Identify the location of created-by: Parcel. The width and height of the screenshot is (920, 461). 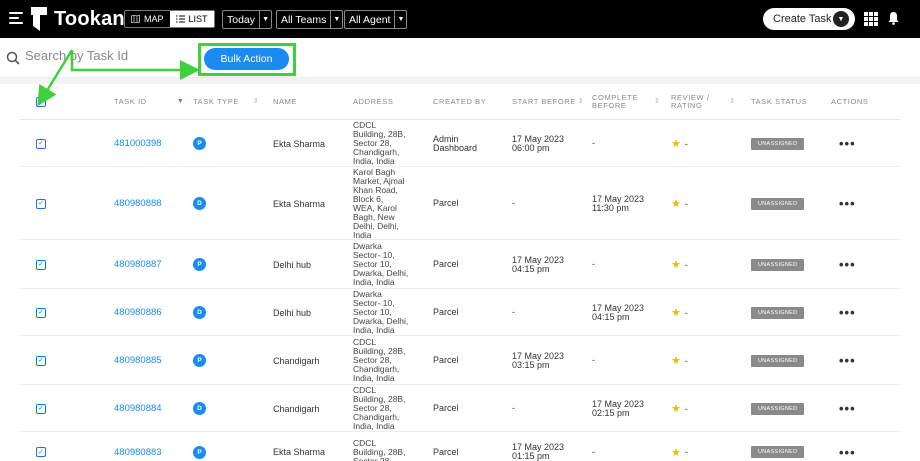
(446, 408).